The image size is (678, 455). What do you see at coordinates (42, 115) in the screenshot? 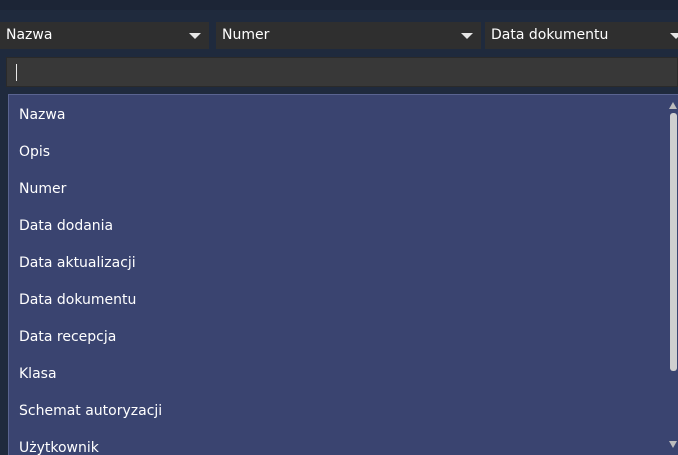
I see `dropdown-option: Nazwa` at bounding box center [42, 115].